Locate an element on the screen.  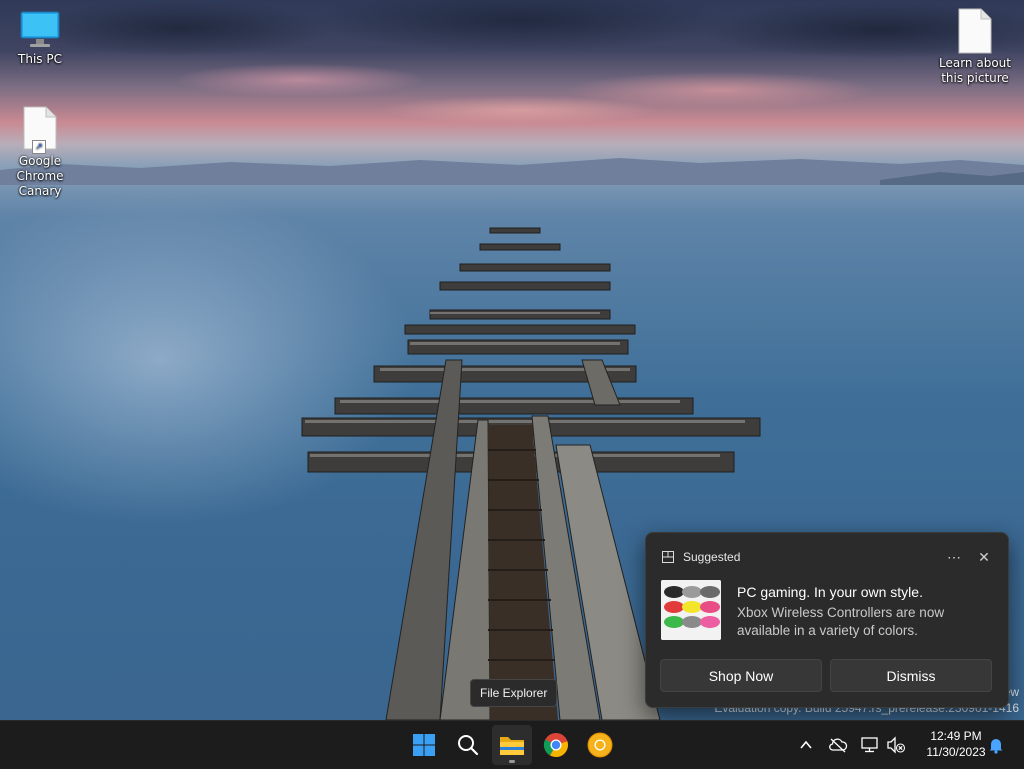
more-icon: ⋯ is located at coordinates (954, 557).